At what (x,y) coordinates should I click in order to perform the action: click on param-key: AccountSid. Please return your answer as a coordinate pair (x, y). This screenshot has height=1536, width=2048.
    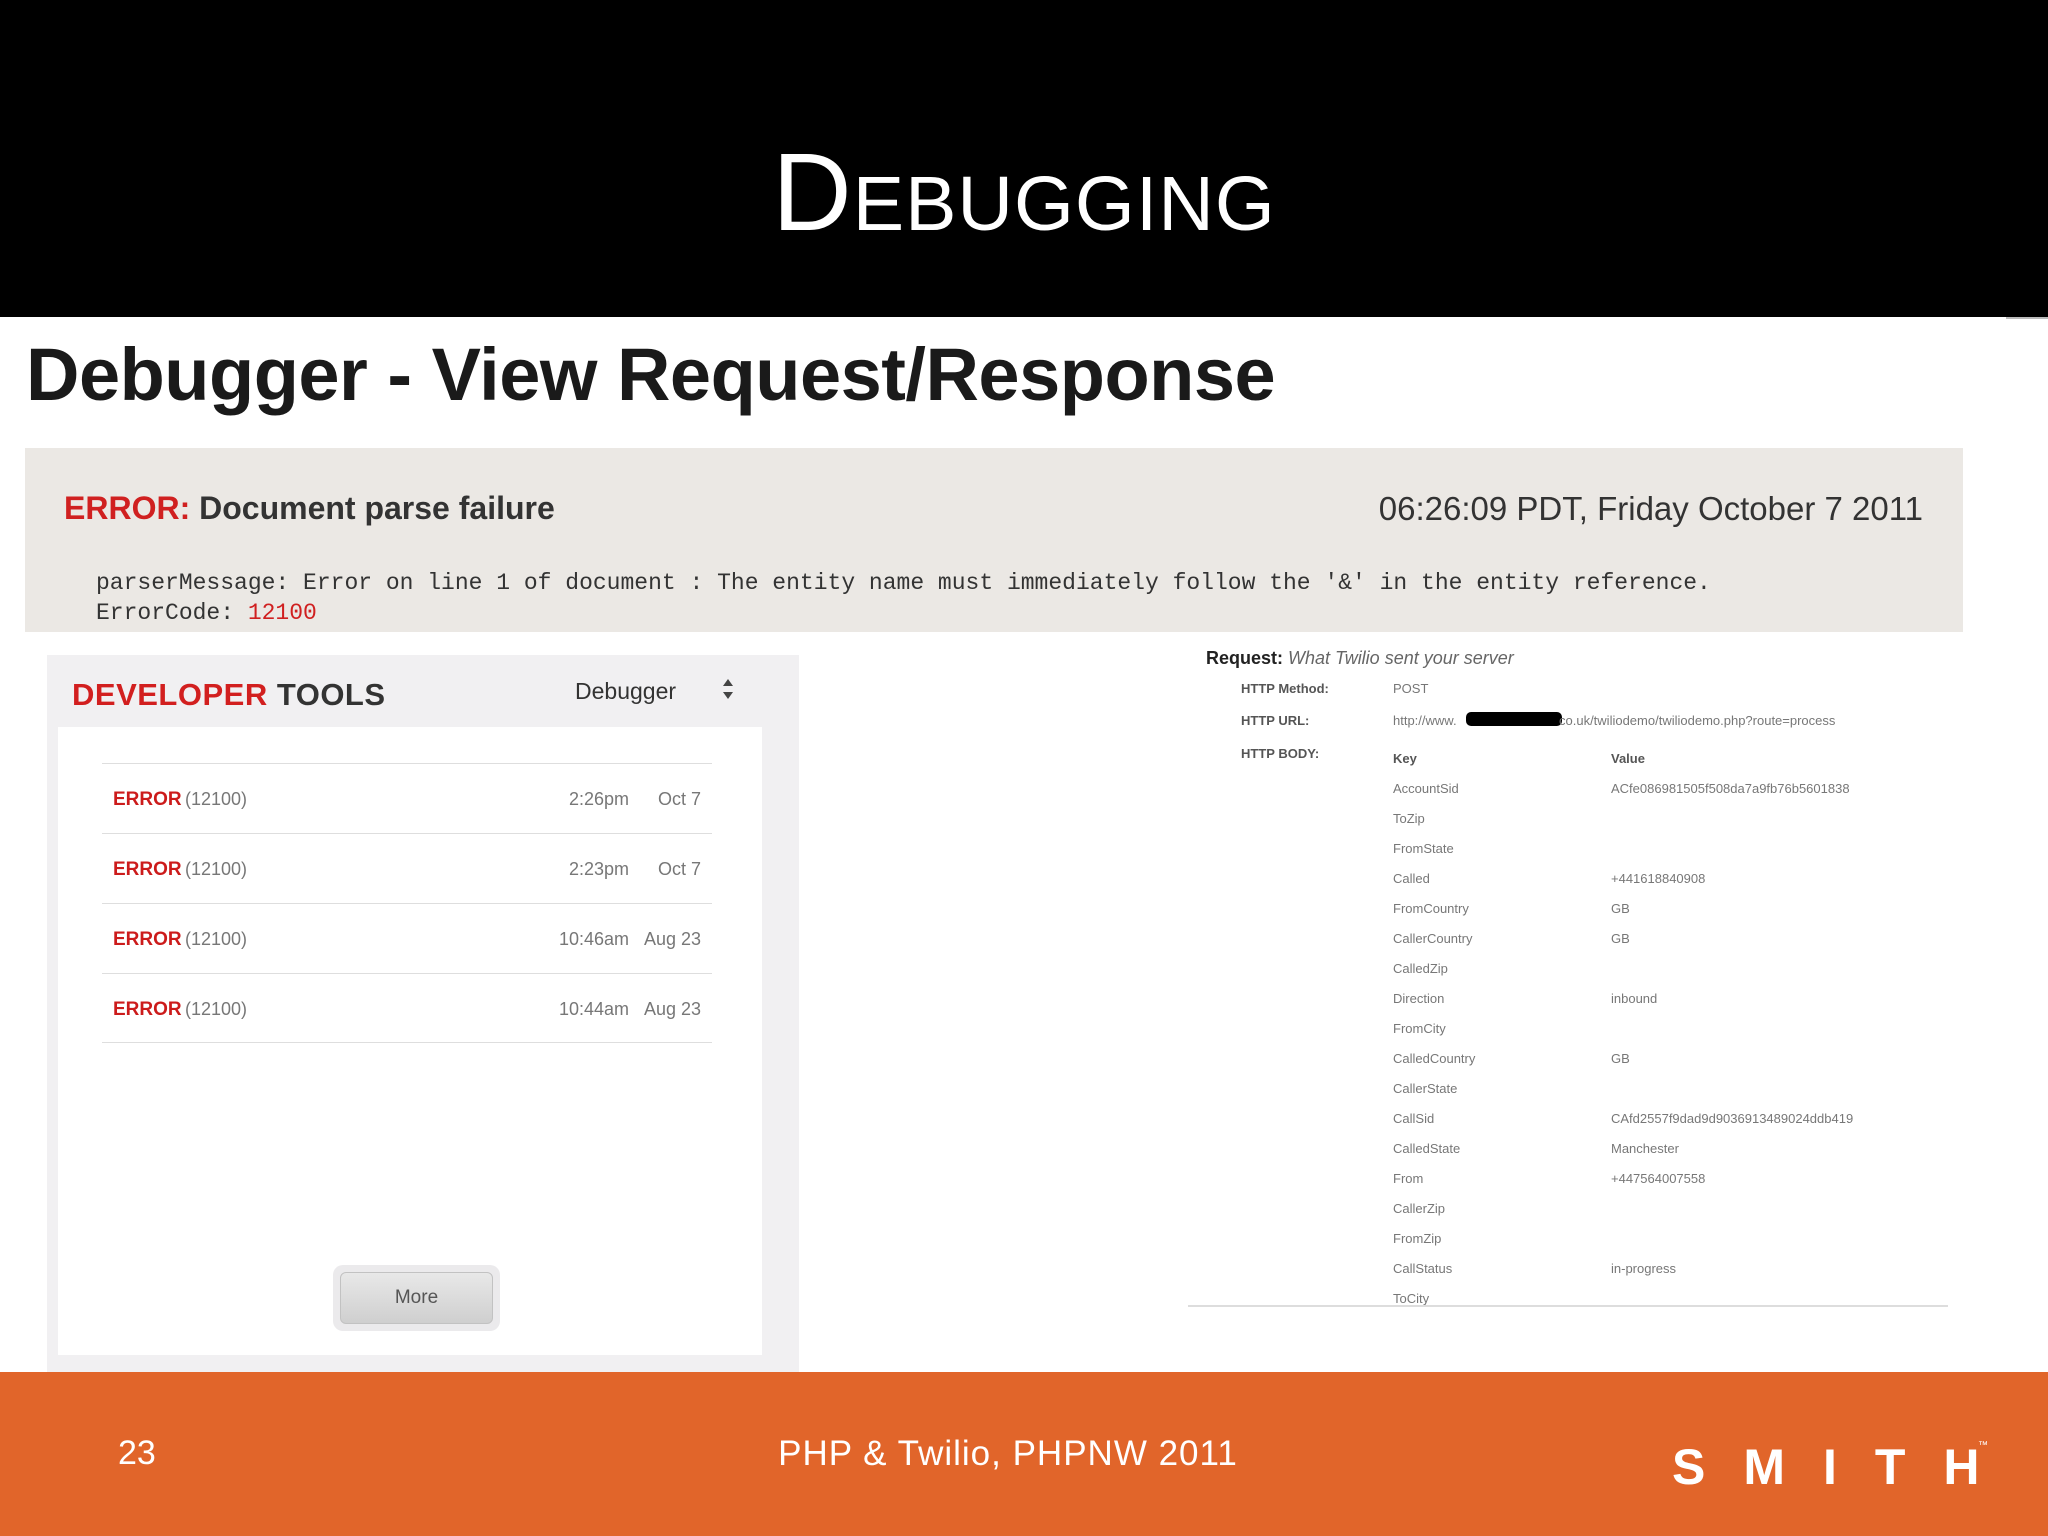
    Looking at the image, I should click on (1426, 788).